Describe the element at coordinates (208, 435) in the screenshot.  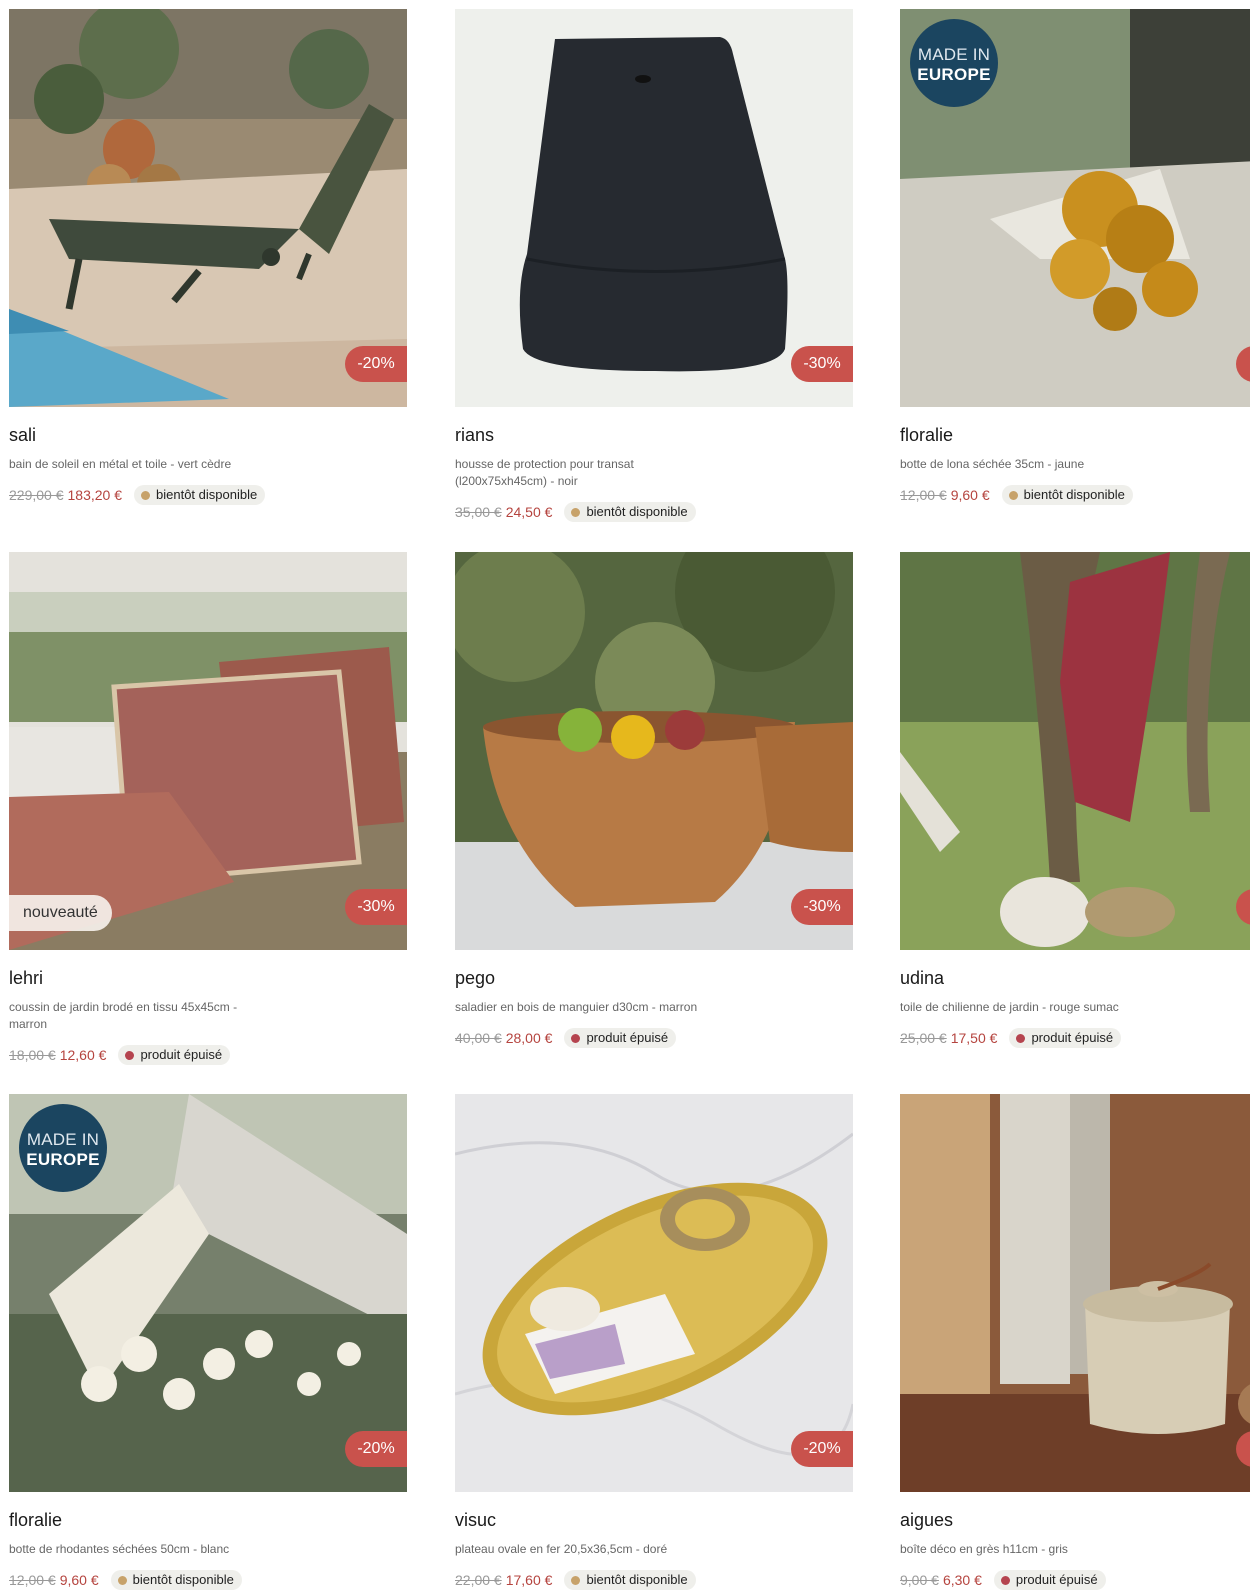
I see `product-name: sali` at that location.